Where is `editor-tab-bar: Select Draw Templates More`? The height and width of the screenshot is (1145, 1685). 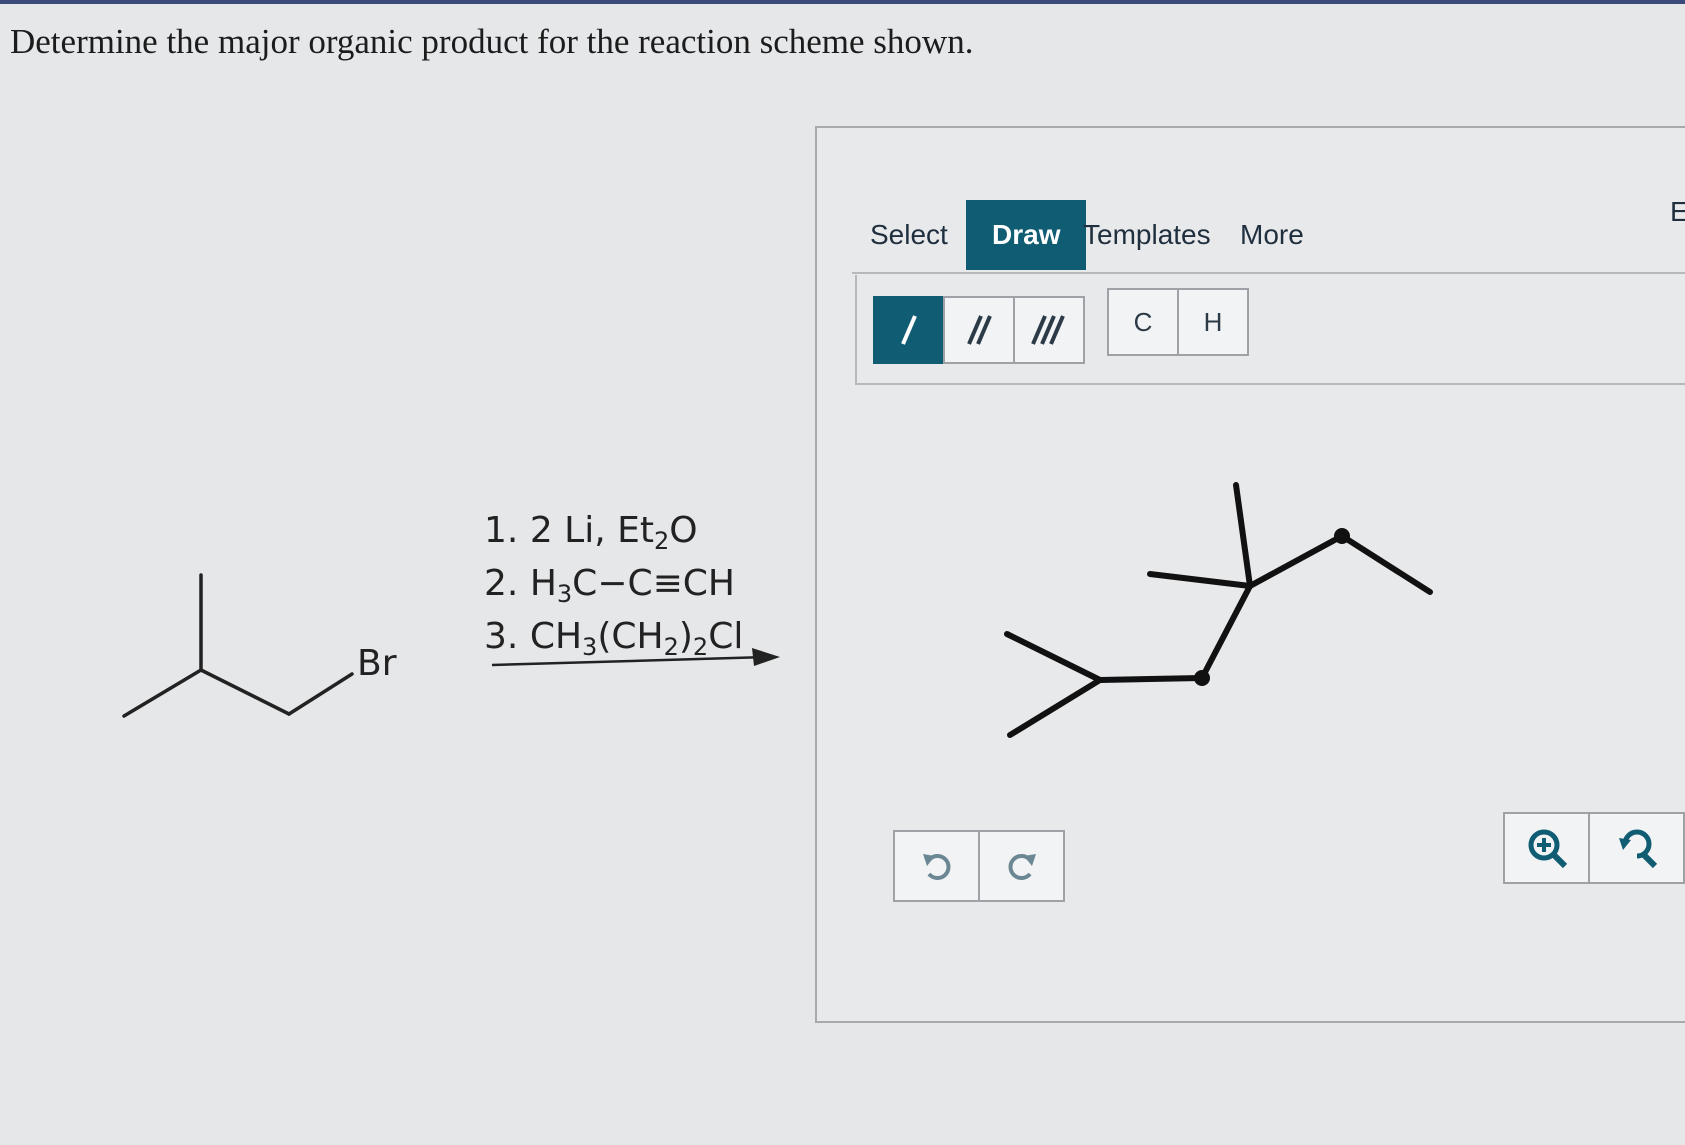
editor-tab-bar: Select Draw Templates More is located at coordinates (1268, 237).